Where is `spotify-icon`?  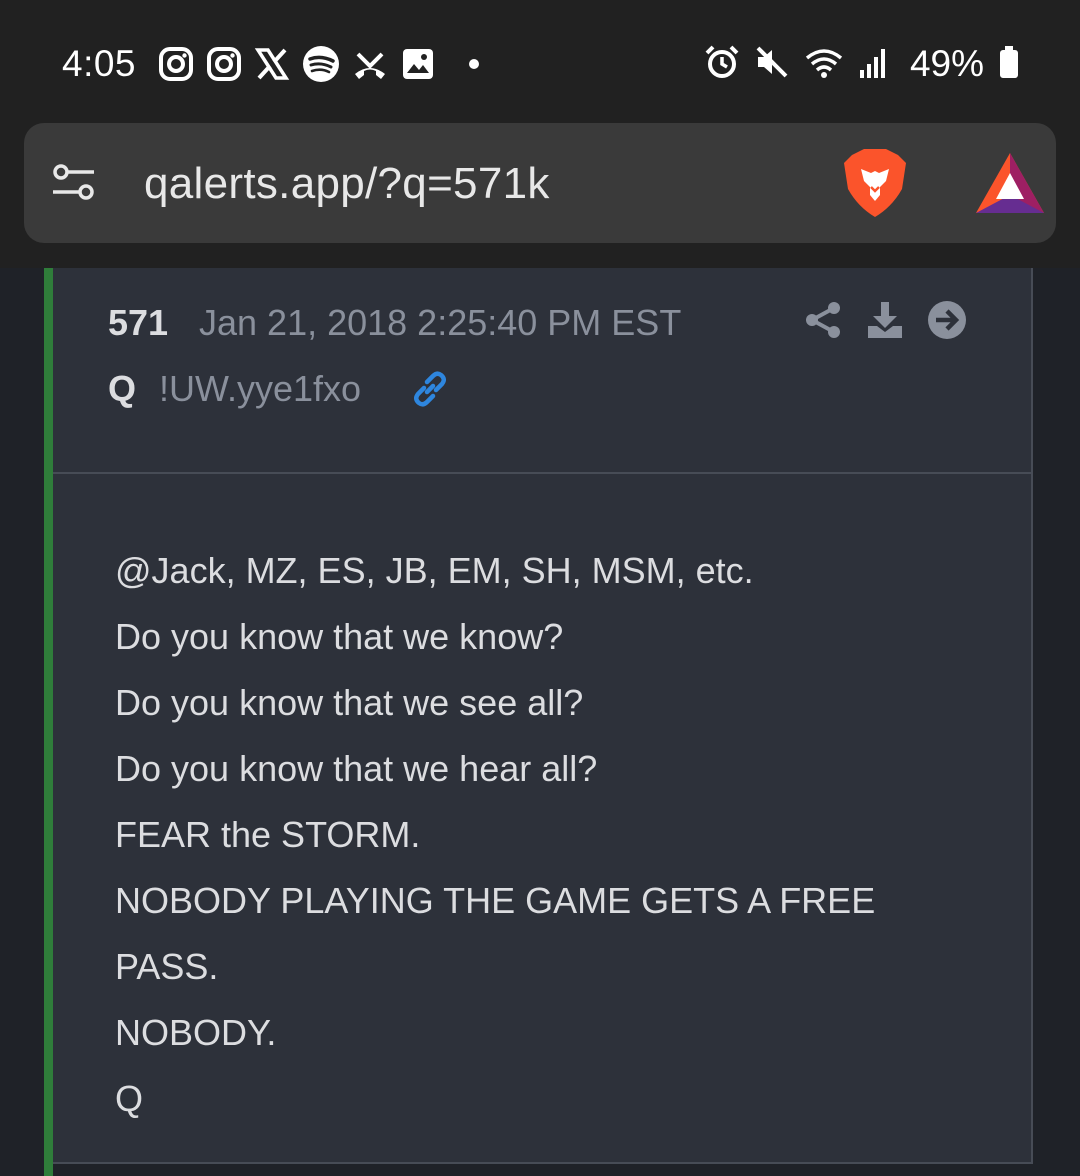 spotify-icon is located at coordinates (321, 64).